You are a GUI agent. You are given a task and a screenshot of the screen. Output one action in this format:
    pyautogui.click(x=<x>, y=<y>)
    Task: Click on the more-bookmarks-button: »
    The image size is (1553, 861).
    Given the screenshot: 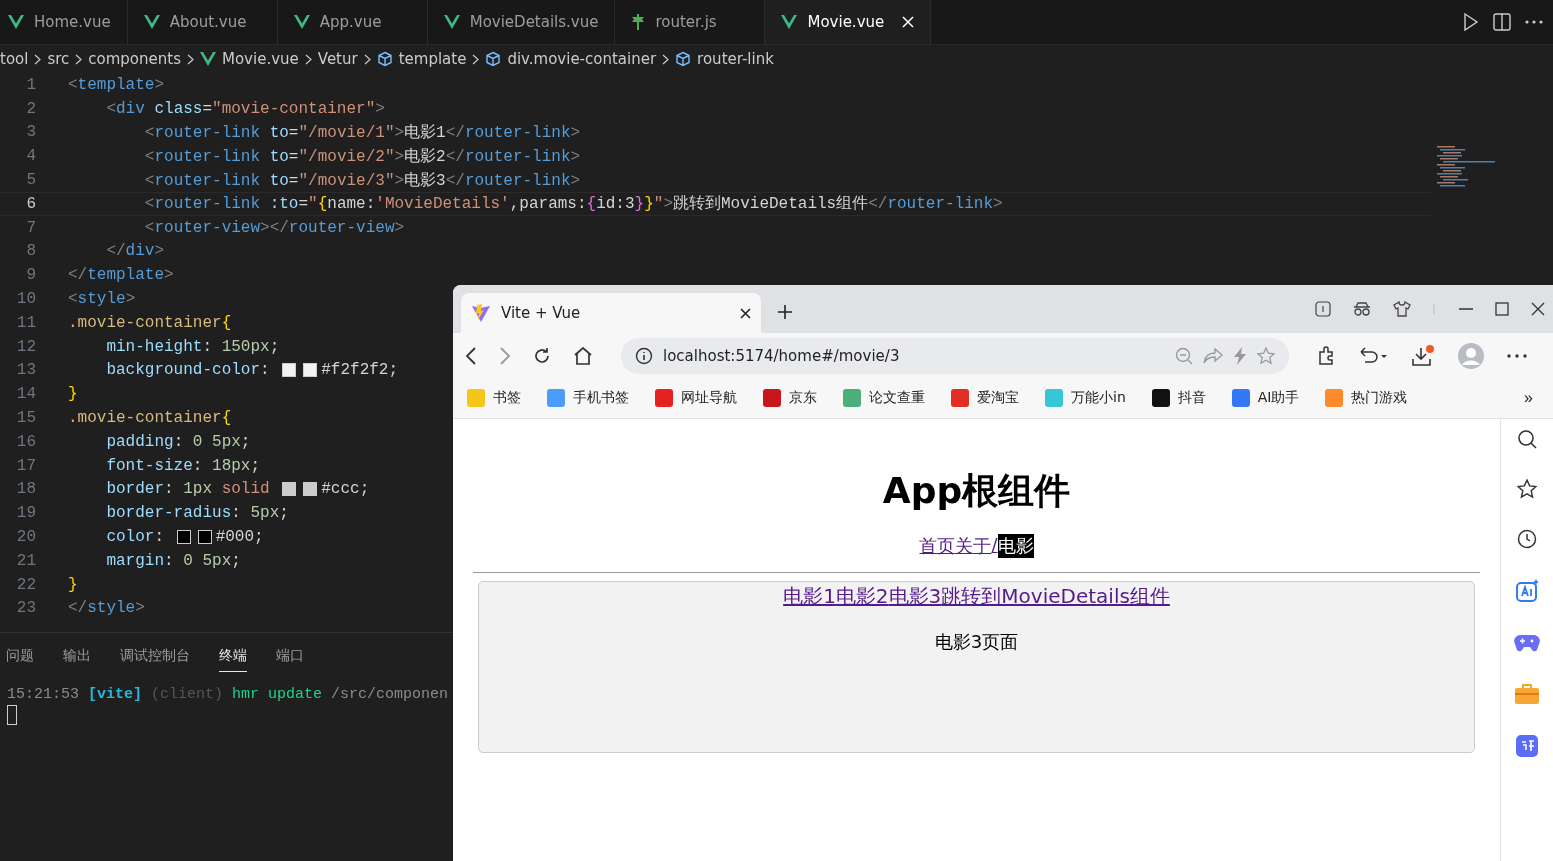 What is the action you would take?
    pyautogui.click(x=1528, y=398)
    